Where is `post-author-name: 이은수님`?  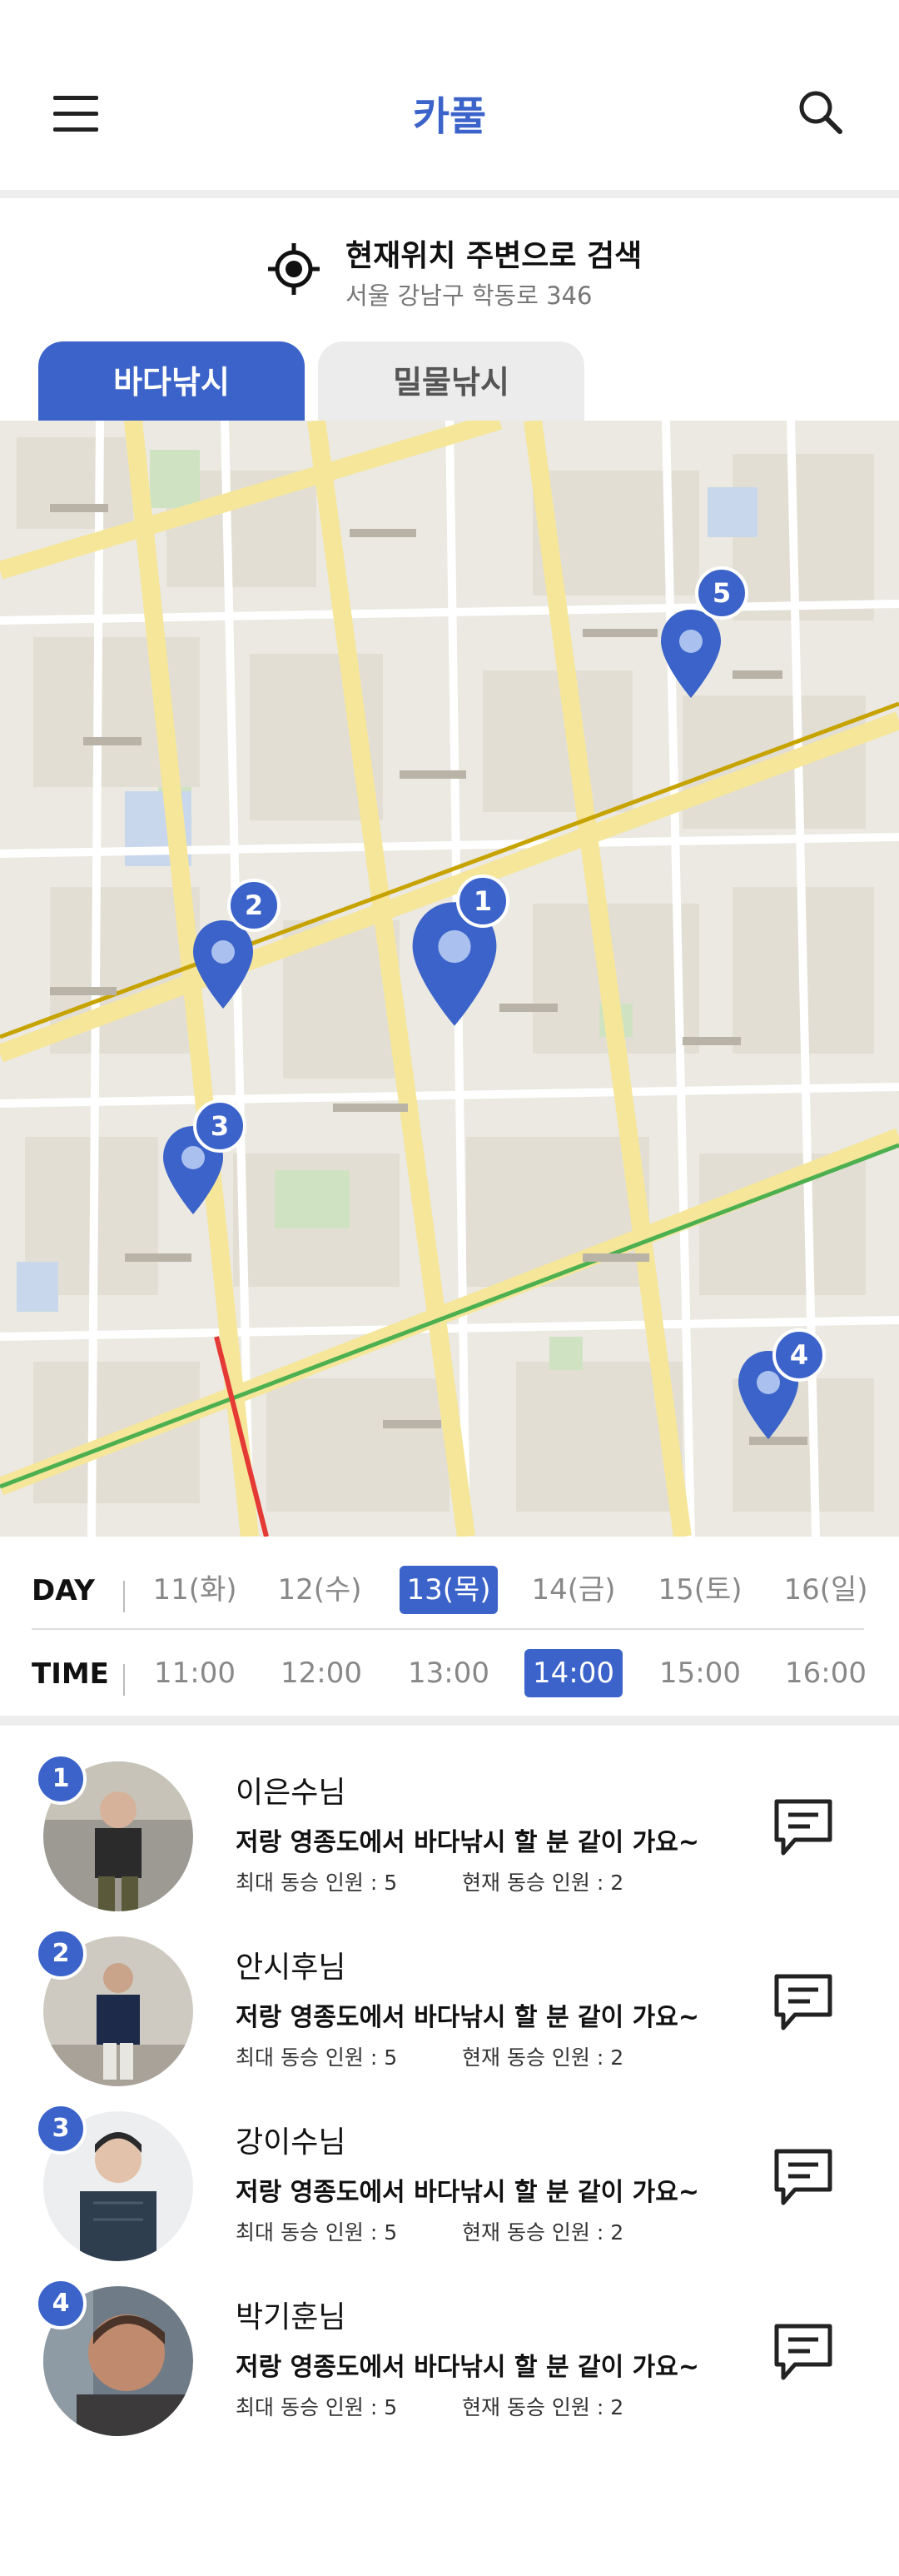
post-author-name: 이은수님 is located at coordinates (291, 1793).